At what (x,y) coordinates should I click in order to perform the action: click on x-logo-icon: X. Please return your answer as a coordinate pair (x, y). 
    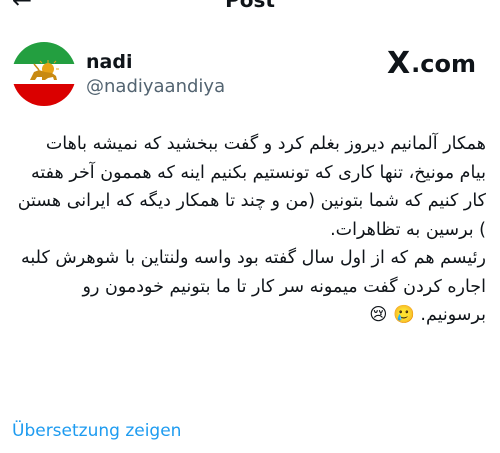
    Looking at the image, I should click on (399, 63).